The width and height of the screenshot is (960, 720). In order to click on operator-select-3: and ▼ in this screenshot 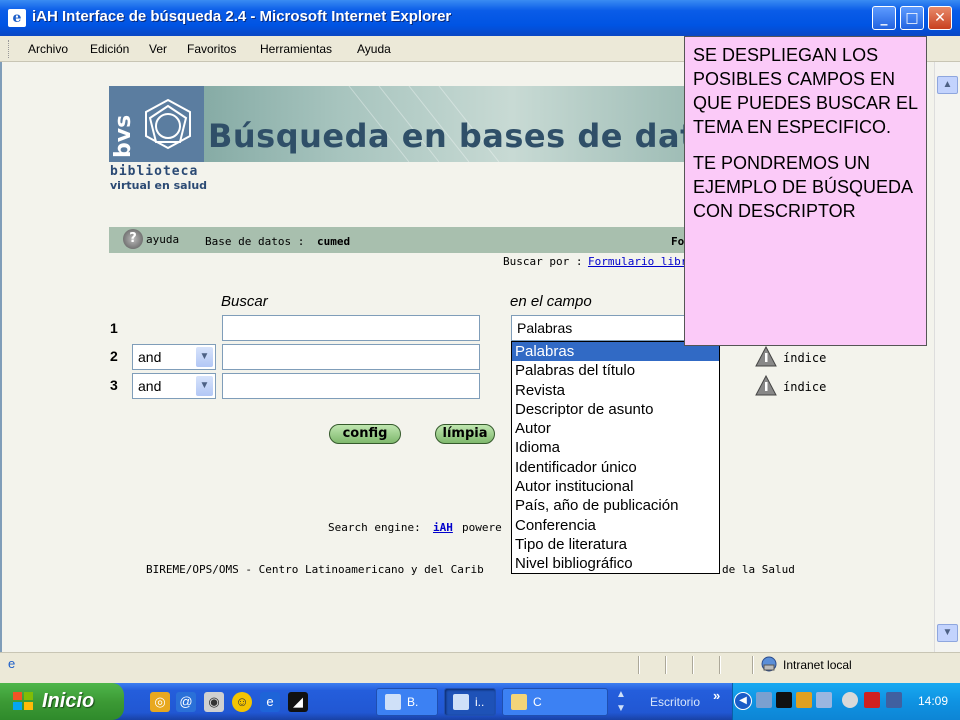, I will do `click(174, 386)`.